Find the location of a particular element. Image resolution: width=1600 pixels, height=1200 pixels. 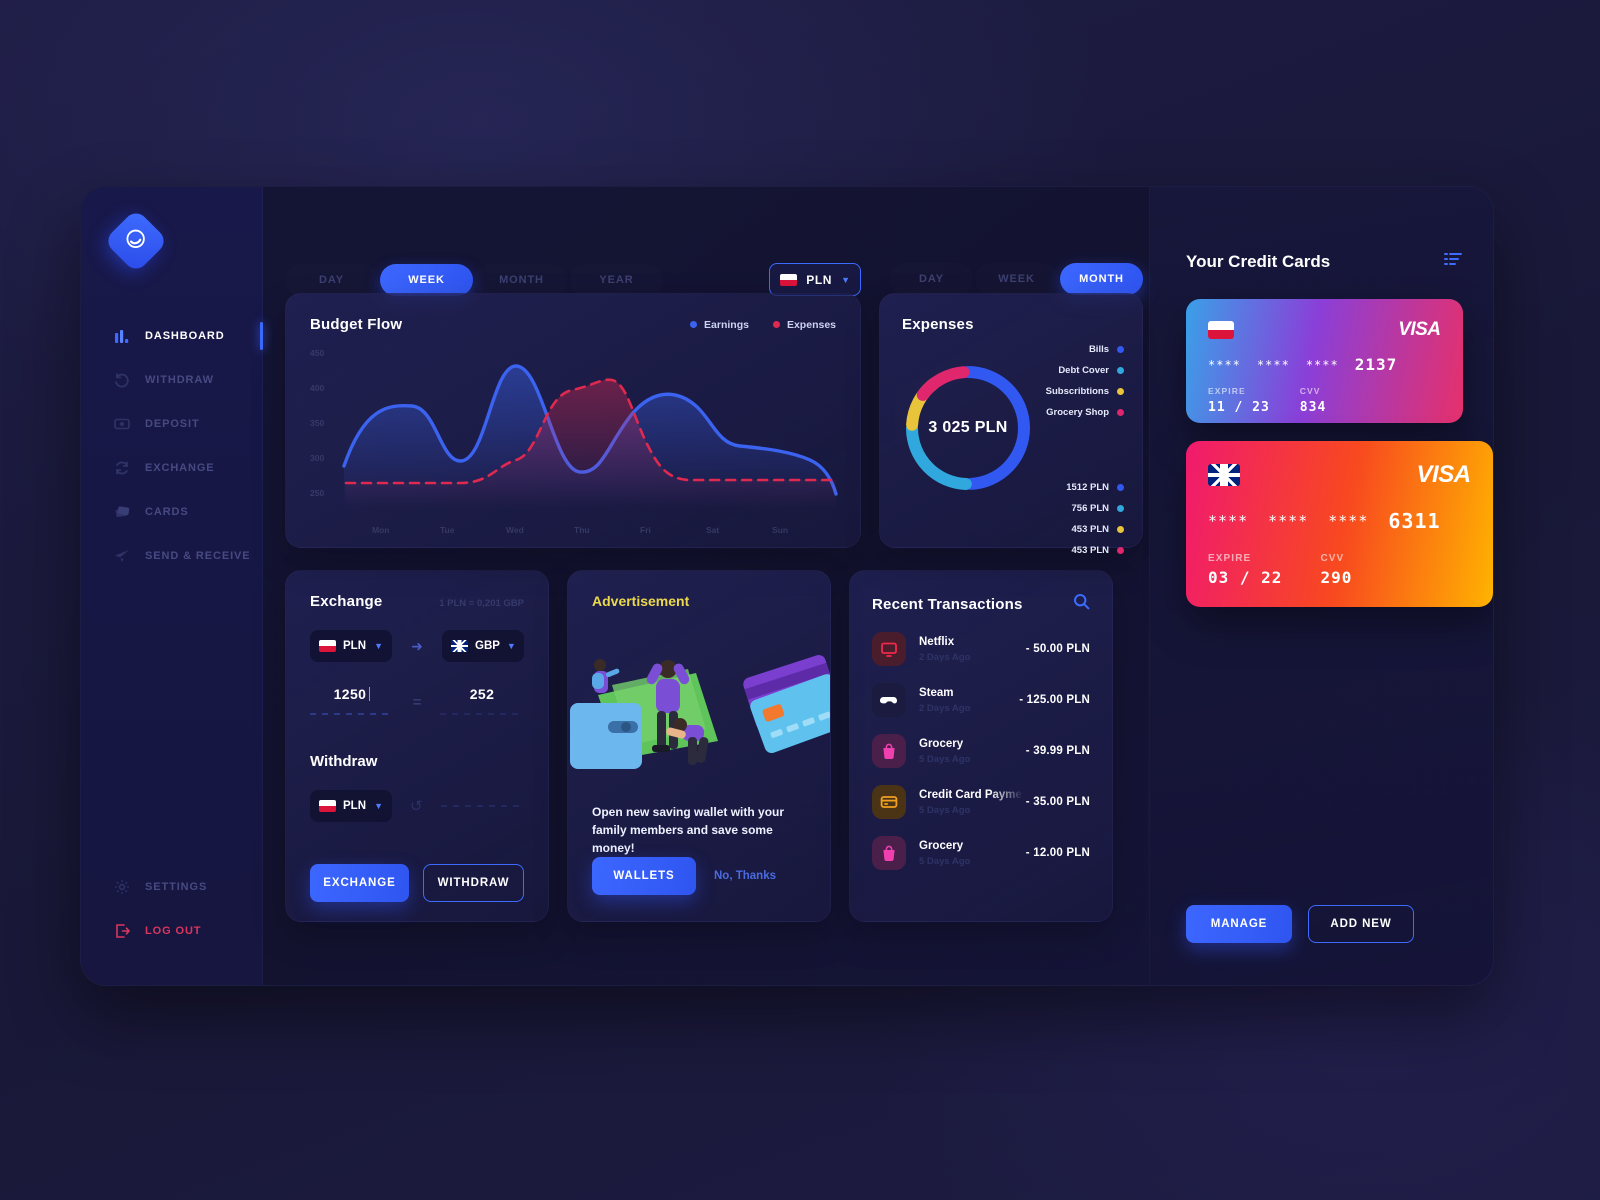

expenses-legend-item: Bills is located at coordinates (1085, 349).